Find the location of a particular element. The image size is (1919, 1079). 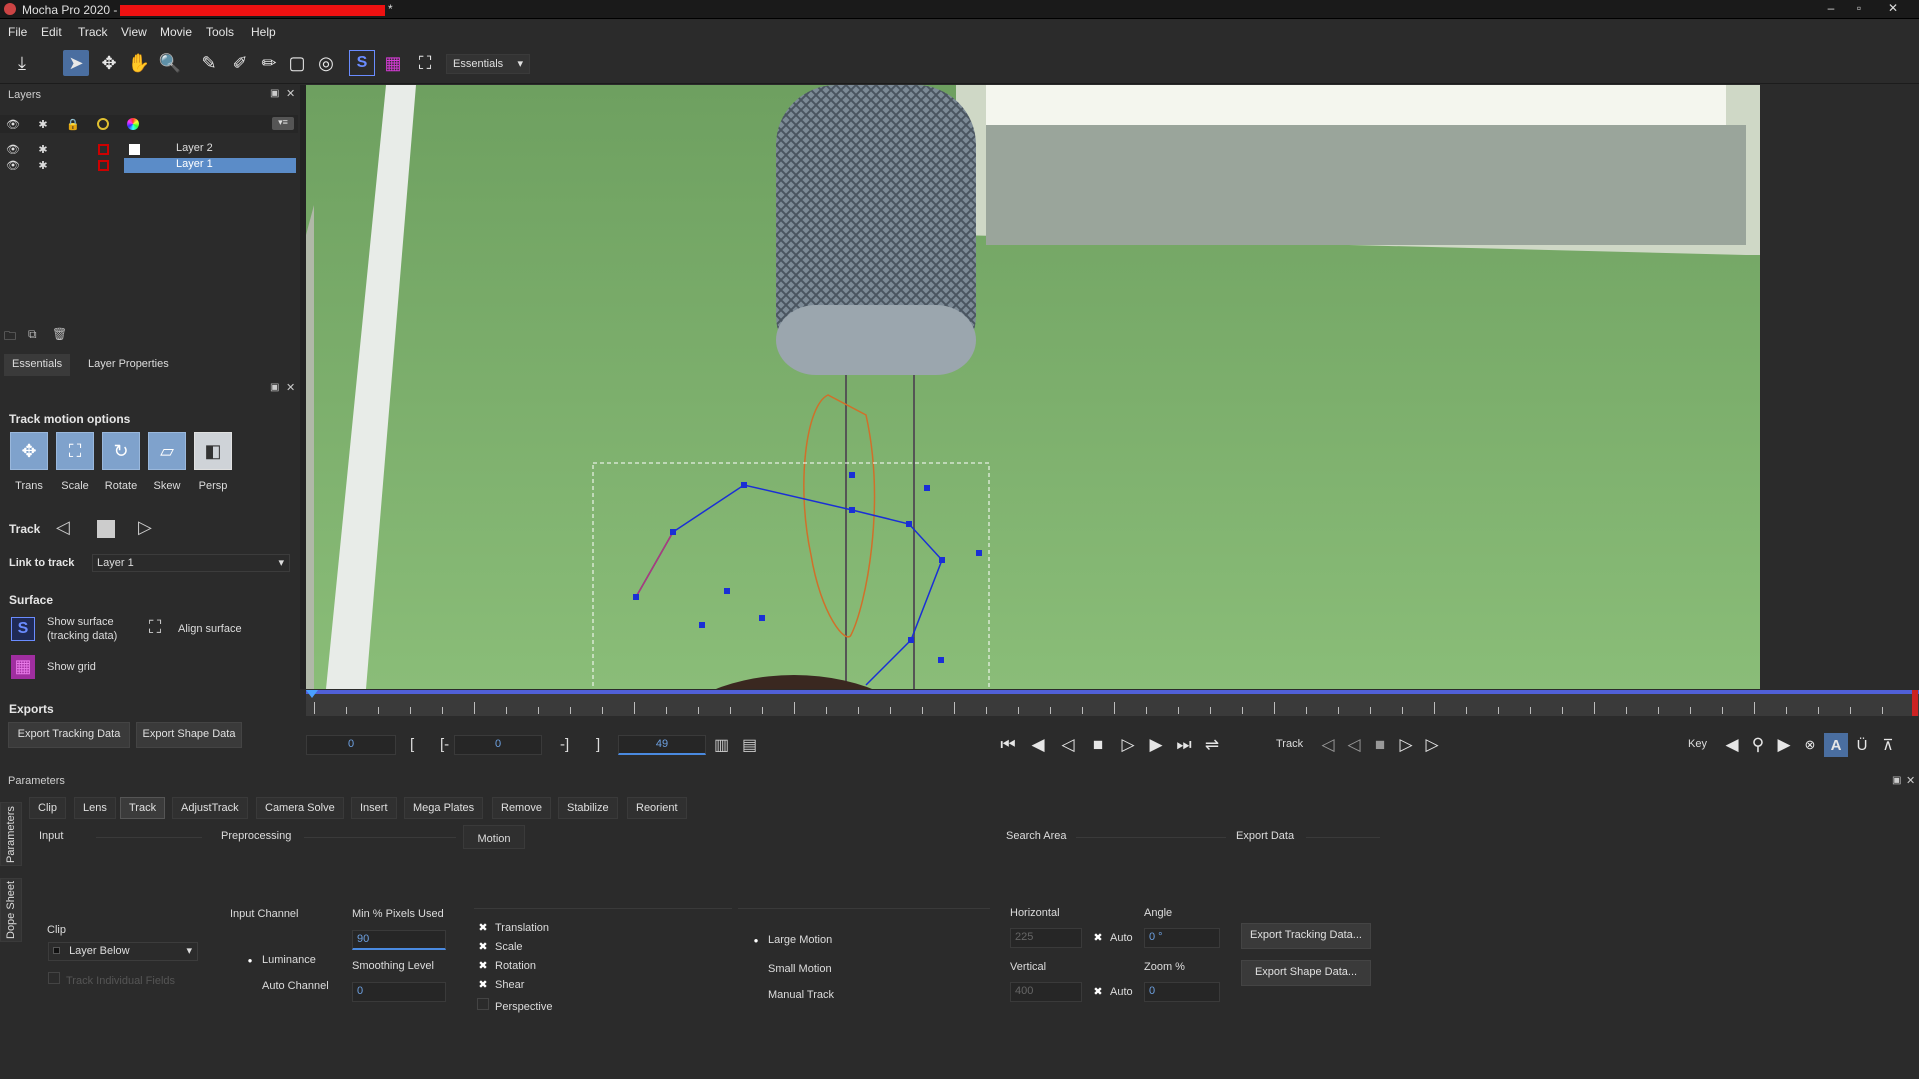

float-params-icon: ▣ is located at coordinates (1896, 780).